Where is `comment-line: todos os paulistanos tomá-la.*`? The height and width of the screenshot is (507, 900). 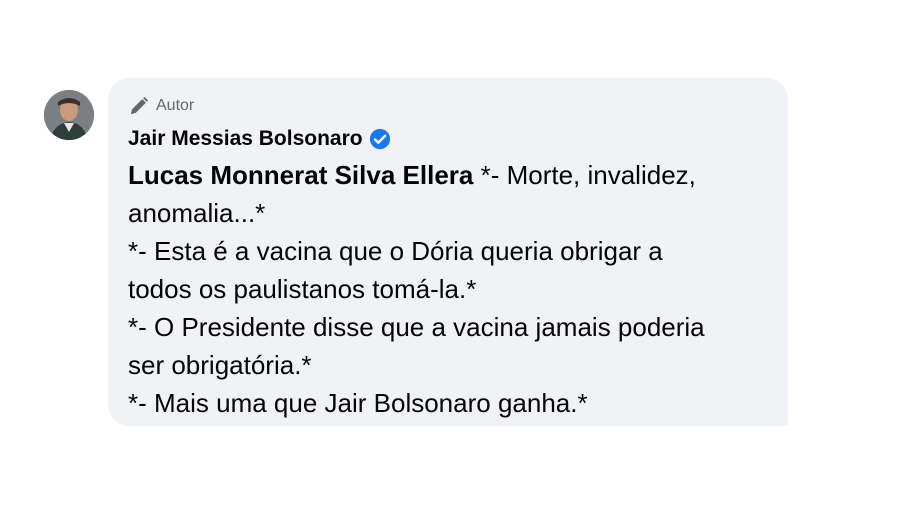
comment-line: todos os paulistanos tomá-la.* is located at coordinates (302, 289).